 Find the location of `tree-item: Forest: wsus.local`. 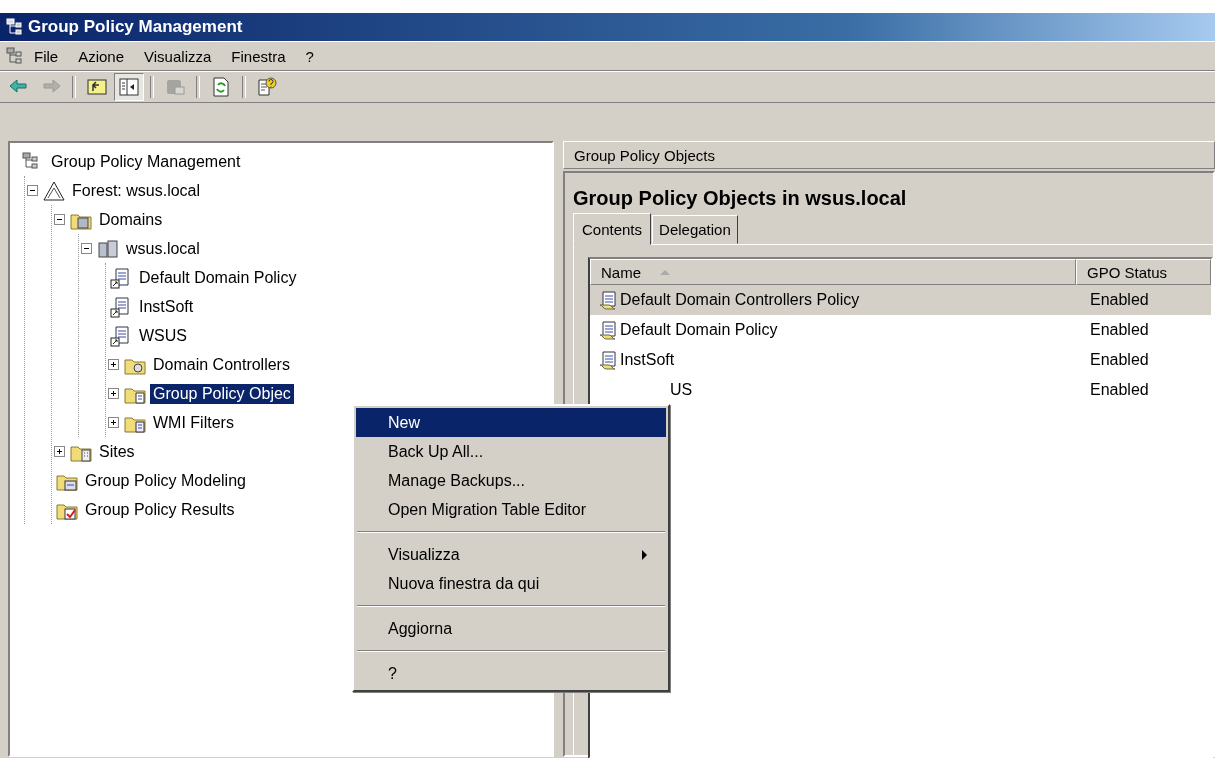

tree-item: Forest: wsus.local is located at coordinates (136, 190).